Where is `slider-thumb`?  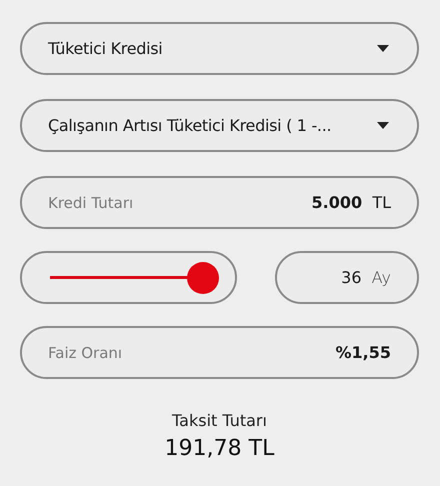
slider-thumb is located at coordinates (203, 278).